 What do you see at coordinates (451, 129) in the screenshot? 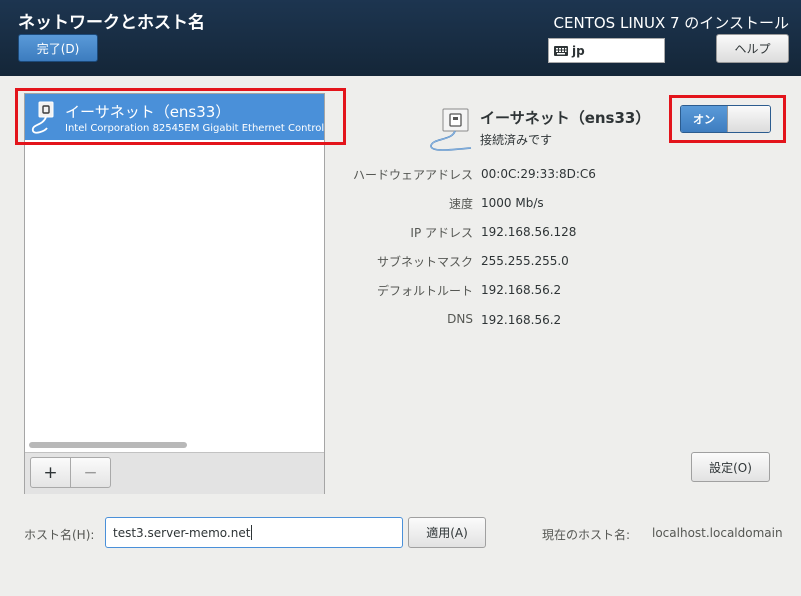
I see `ethernet-cable-icon` at bounding box center [451, 129].